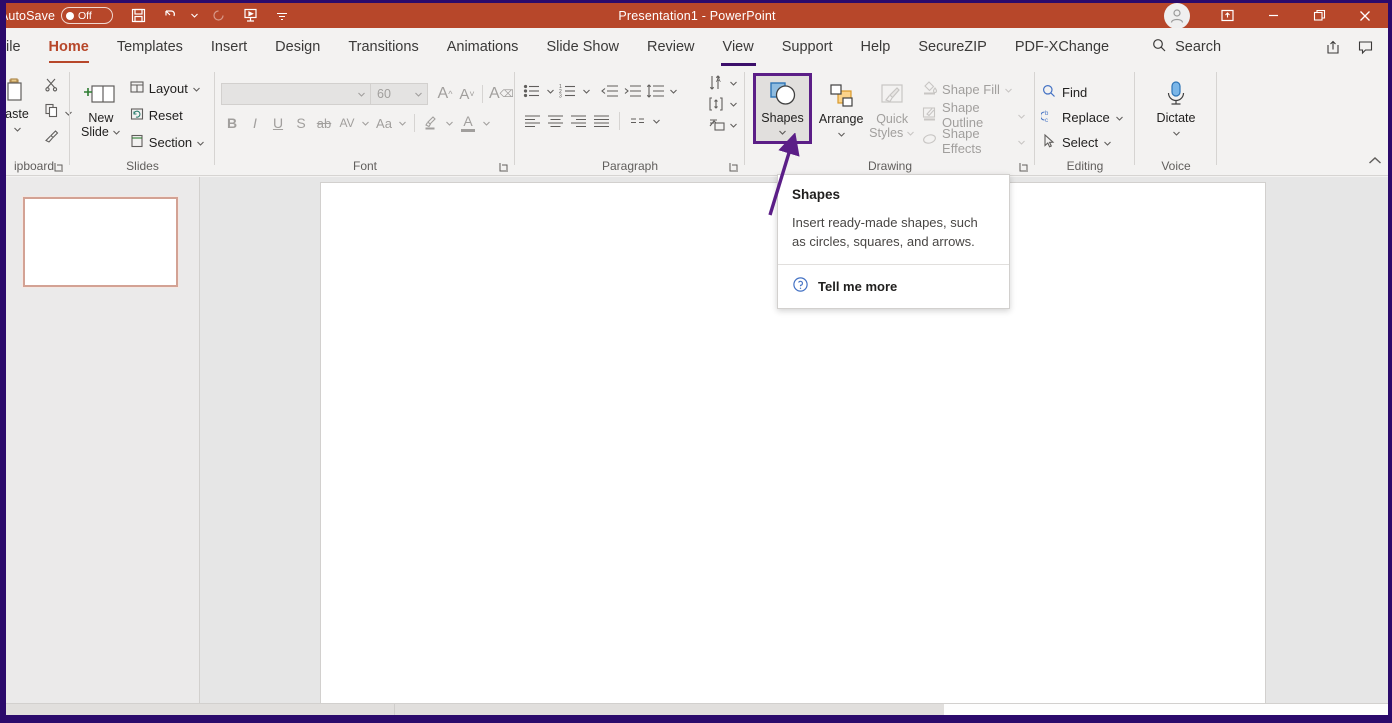  Describe the element at coordinates (609, 91) in the screenshot. I see `decrease-indent-button` at that location.